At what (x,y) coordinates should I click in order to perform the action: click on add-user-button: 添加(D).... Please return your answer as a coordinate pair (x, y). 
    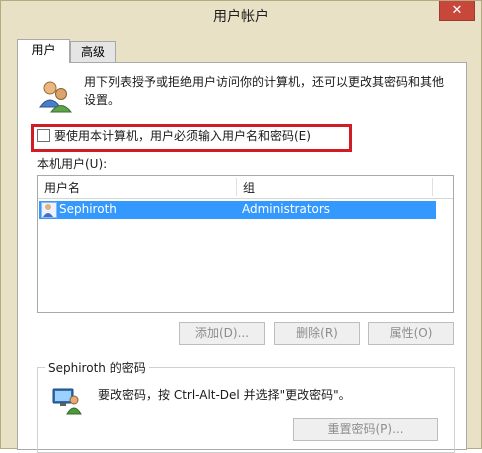
    Looking at the image, I should click on (222, 333).